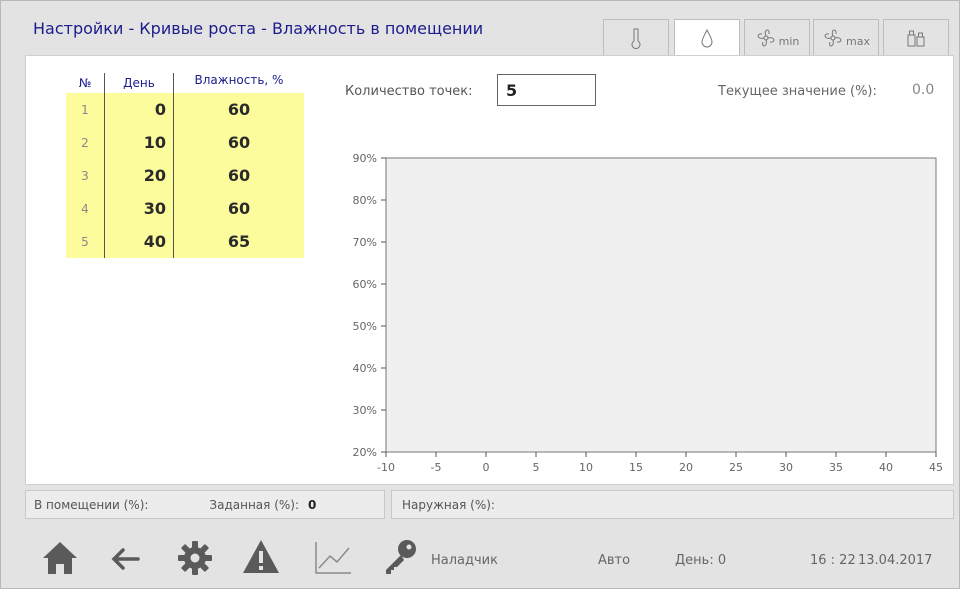  I want to click on day-label: День: 0, so click(701, 560).